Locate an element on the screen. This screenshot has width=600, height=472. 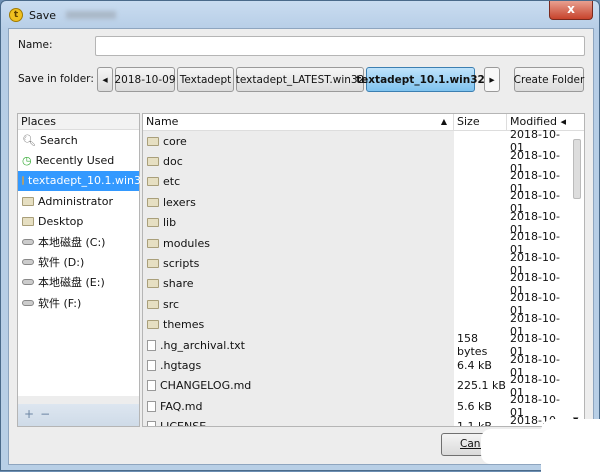
places-item-label: 本地磁盘 (E:) is located at coordinates (71, 283).